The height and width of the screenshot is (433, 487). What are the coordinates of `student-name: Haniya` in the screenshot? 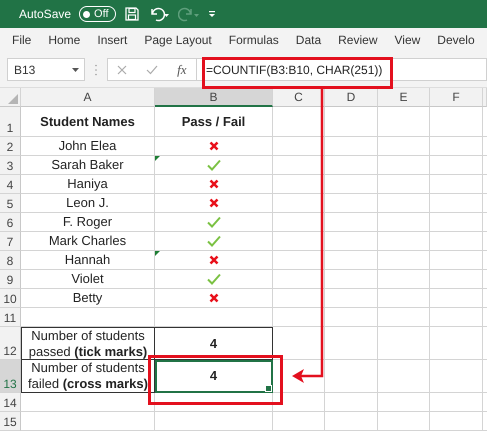 It's located at (87, 184).